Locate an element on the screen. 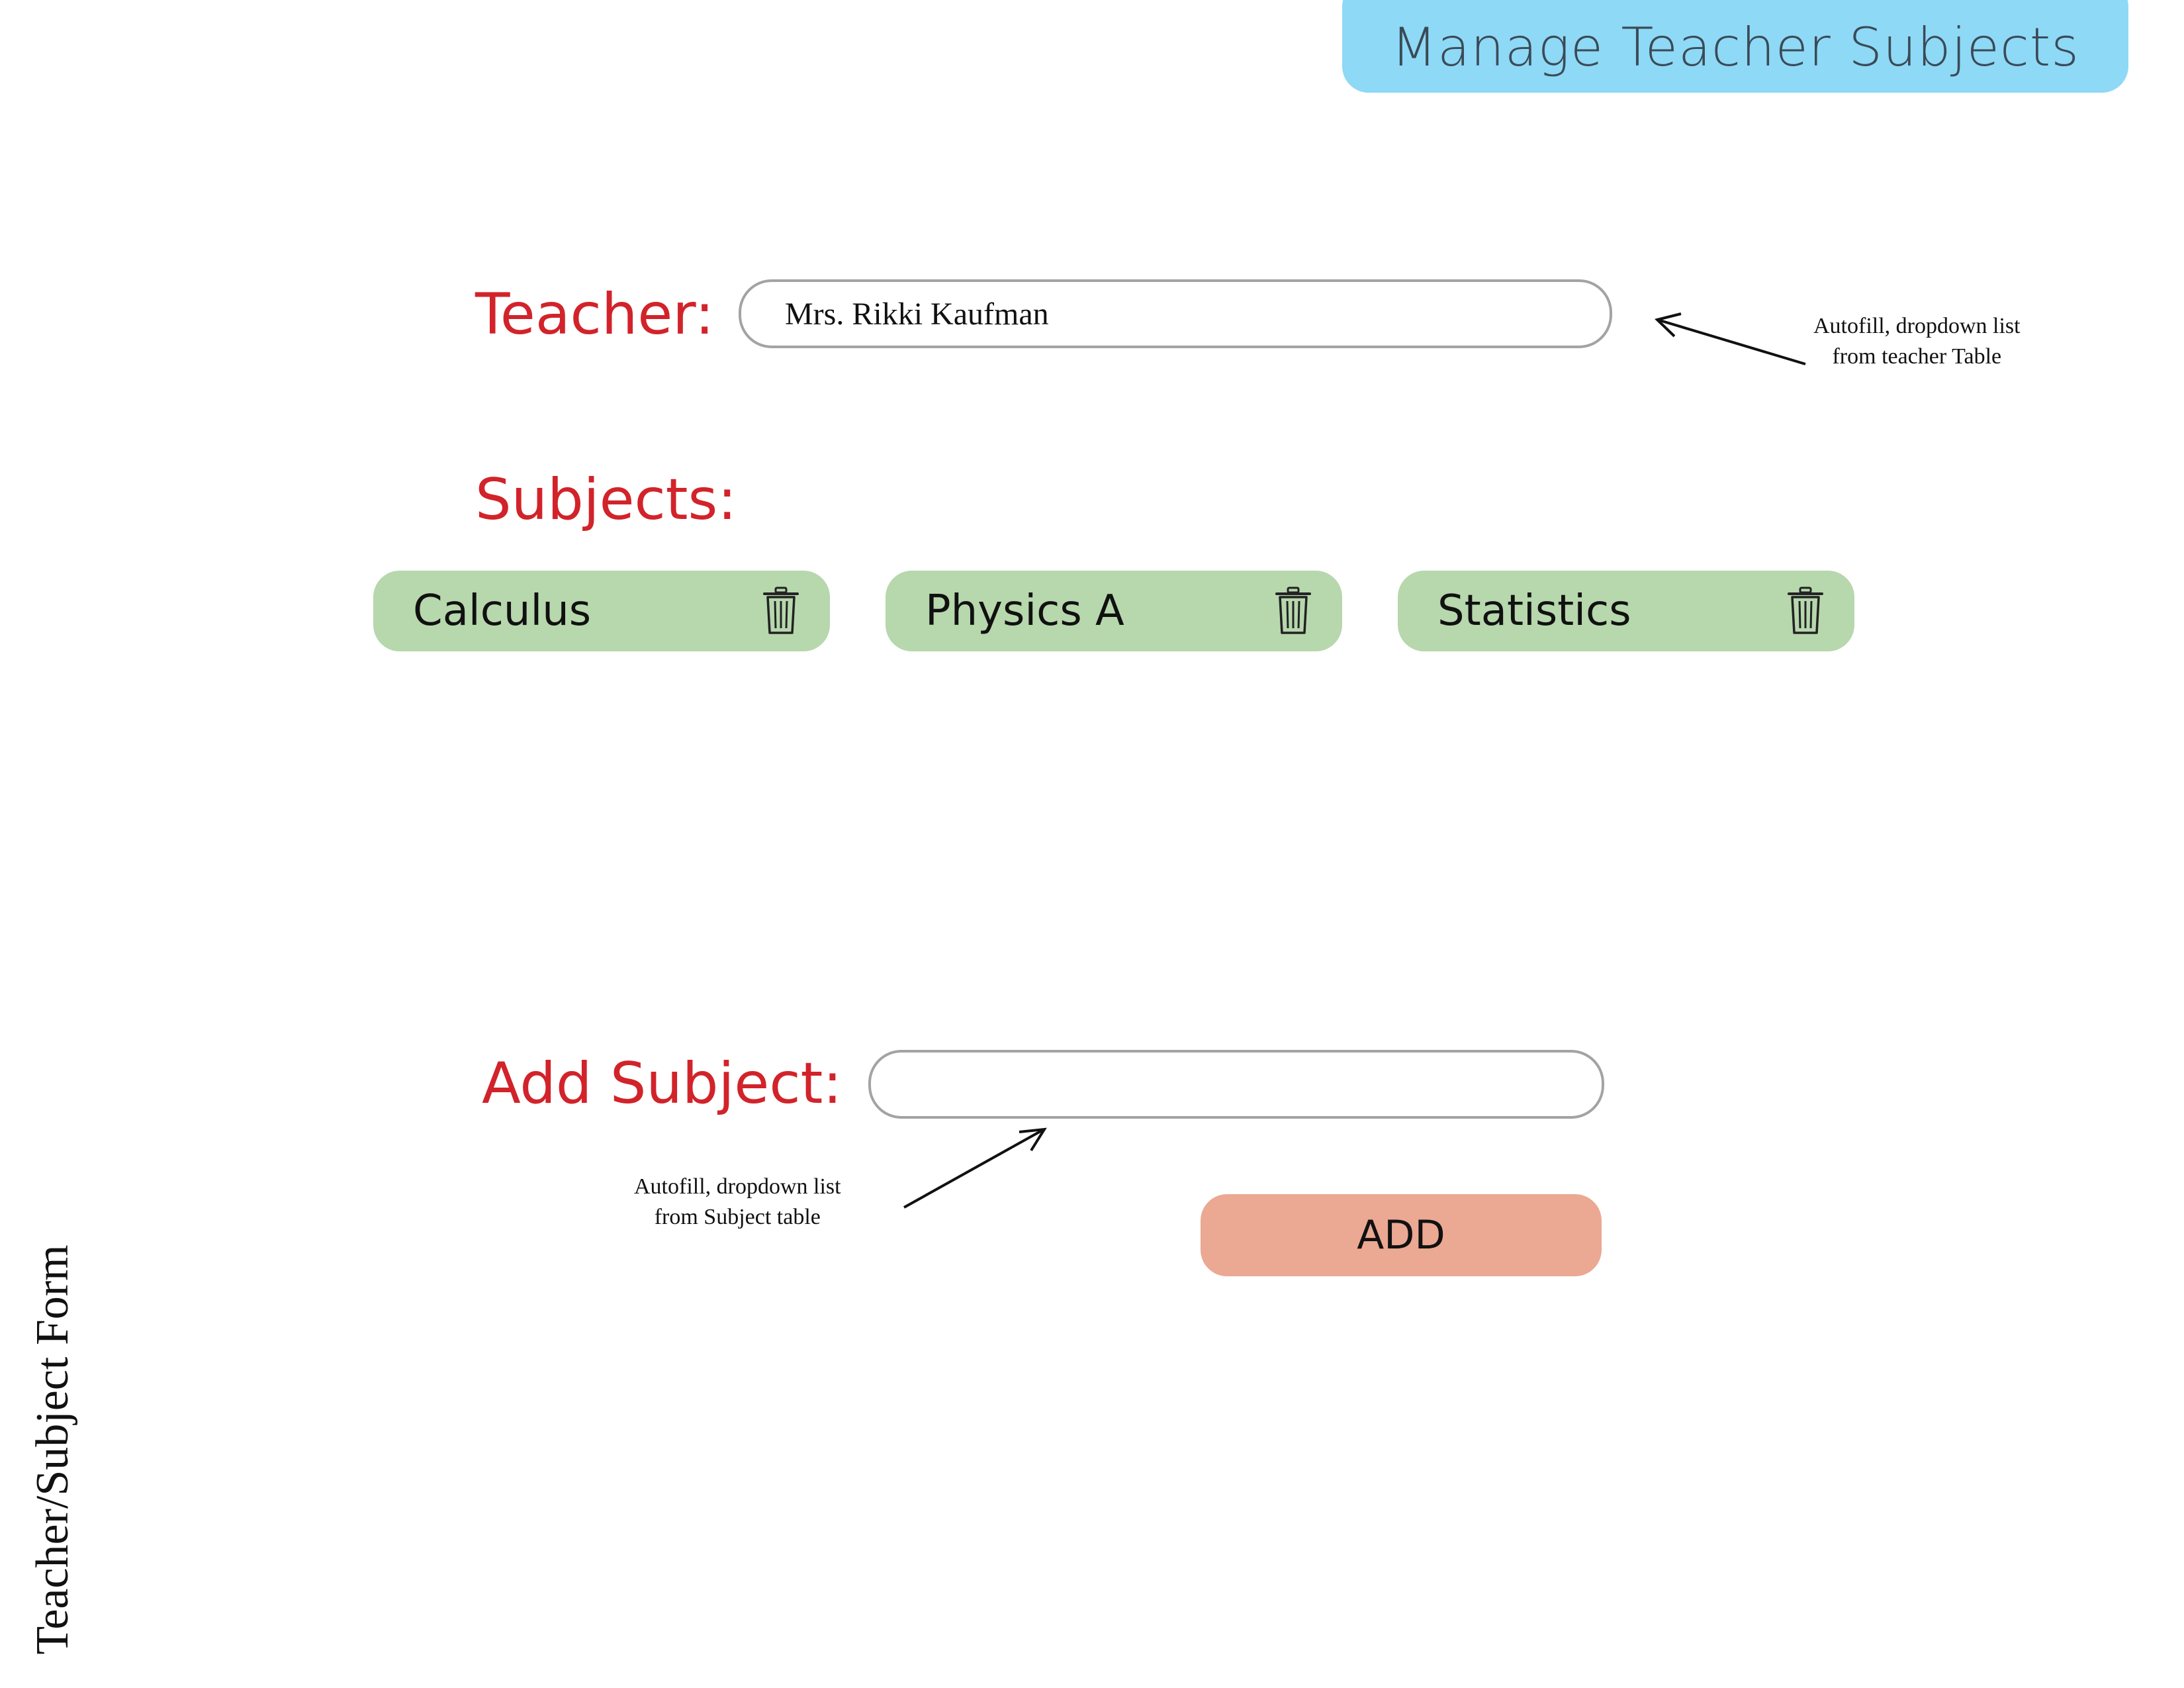 The height and width of the screenshot is (1688, 2184). teacher-label: Teacher: is located at coordinates (595, 314).